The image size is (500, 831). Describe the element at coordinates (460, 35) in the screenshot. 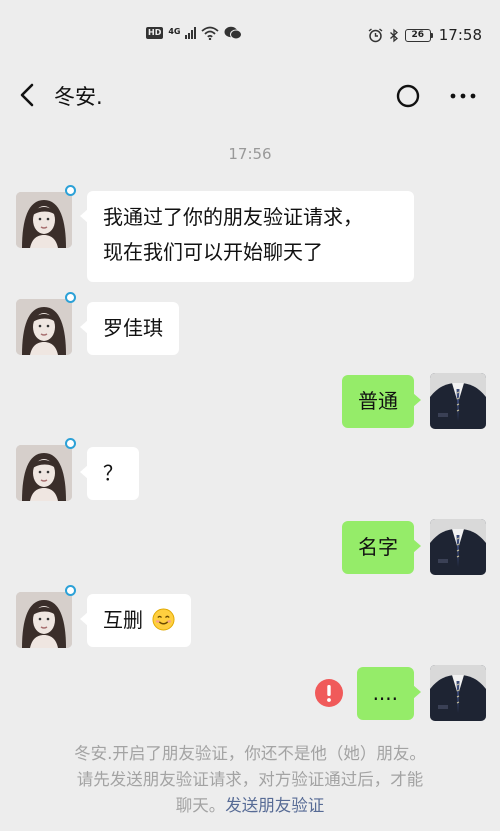

I see `status-time: 17:58` at that location.